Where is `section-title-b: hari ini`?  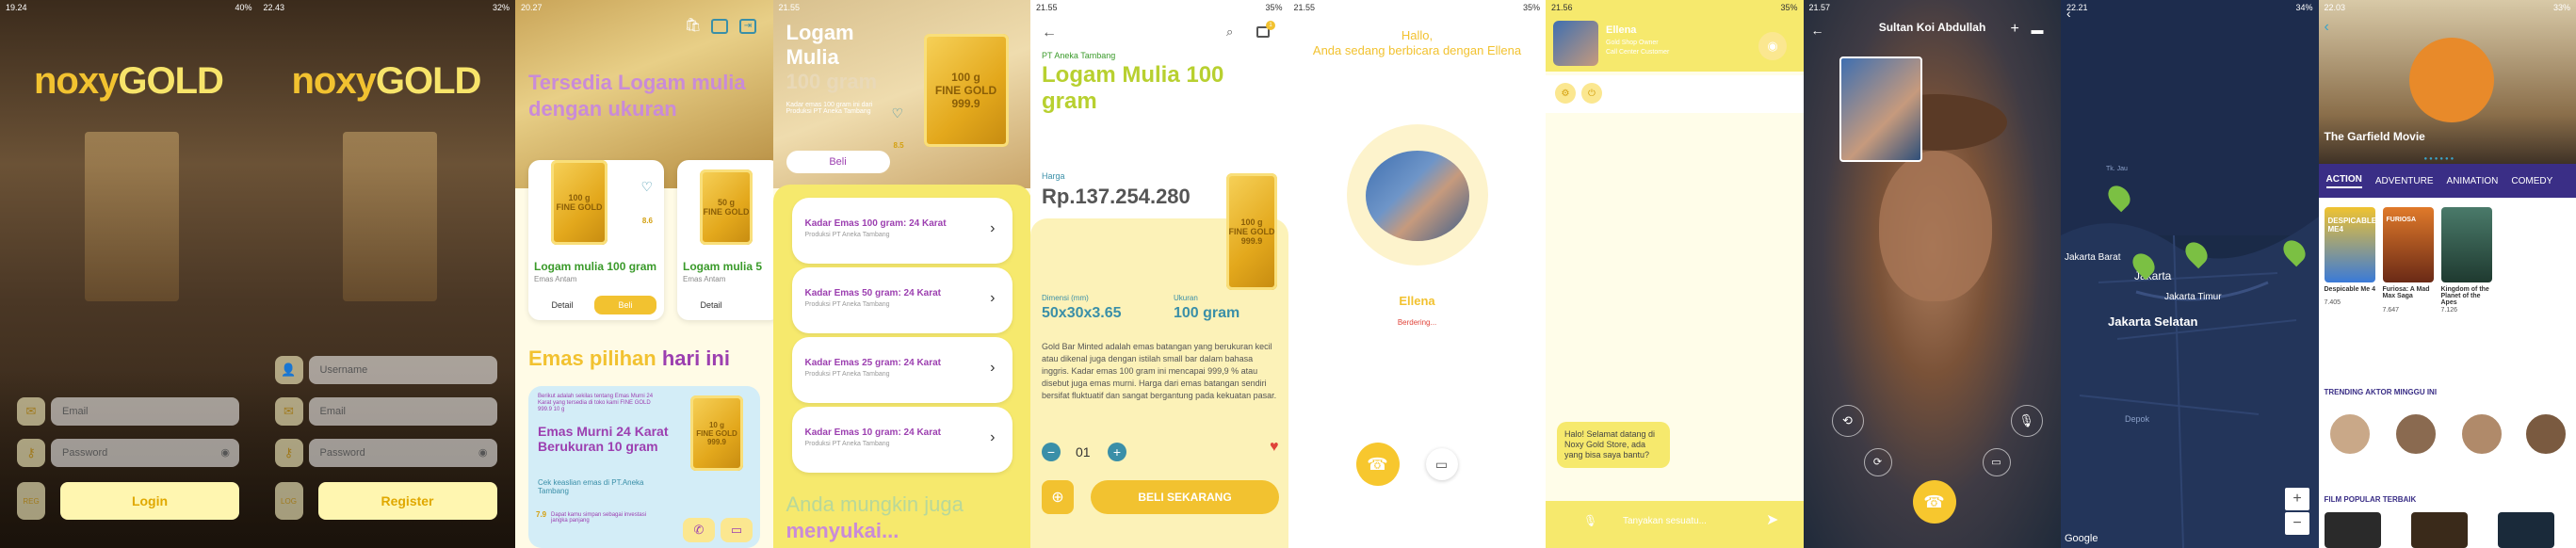 section-title-b: hari ini is located at coordinates (695, 358).